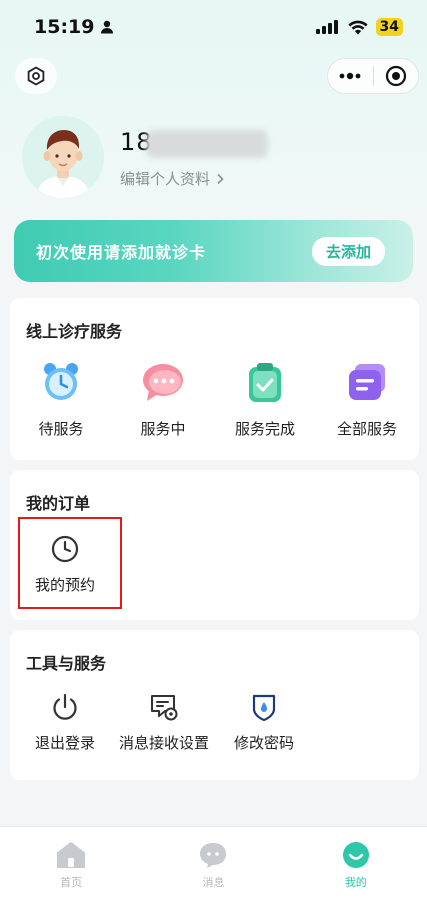  What do you see at coordinates (107, 27) in the screenshot?
I see `person-icon` at bounding box center [107, 27].